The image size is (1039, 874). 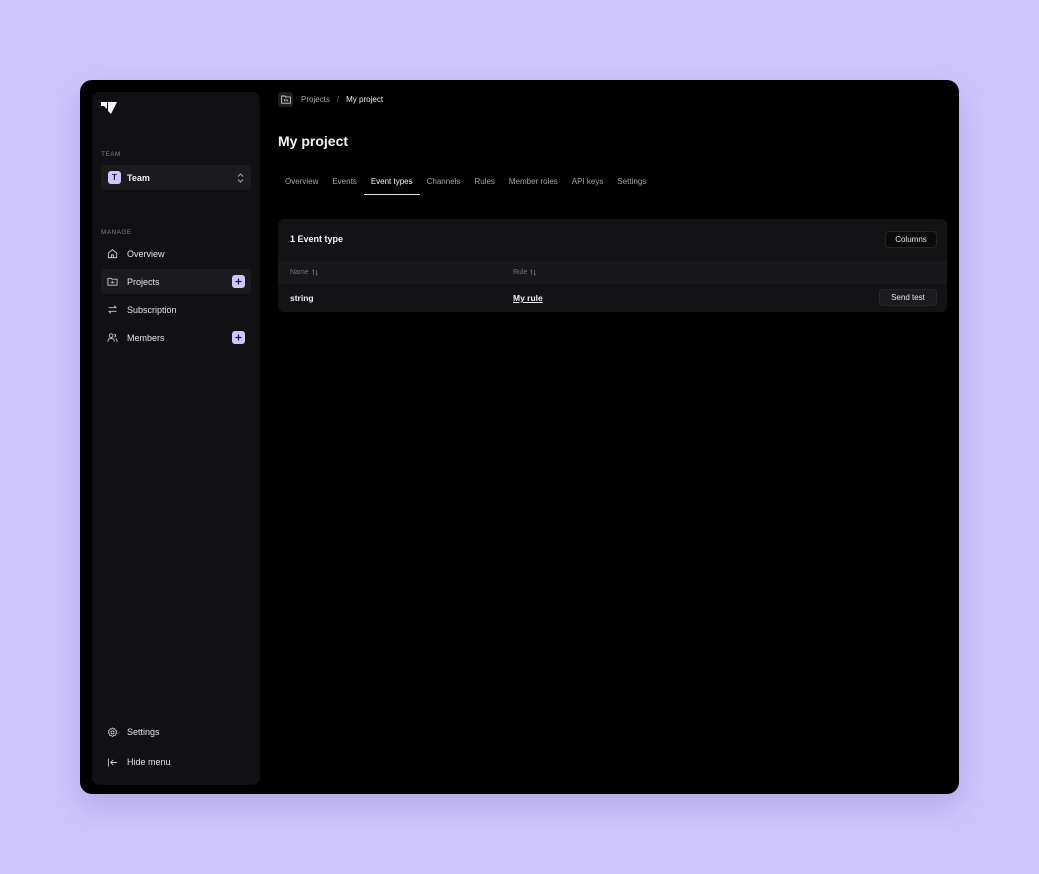 I want to click on breadcrumb: Projects / My project, so click(x=330, y=99).